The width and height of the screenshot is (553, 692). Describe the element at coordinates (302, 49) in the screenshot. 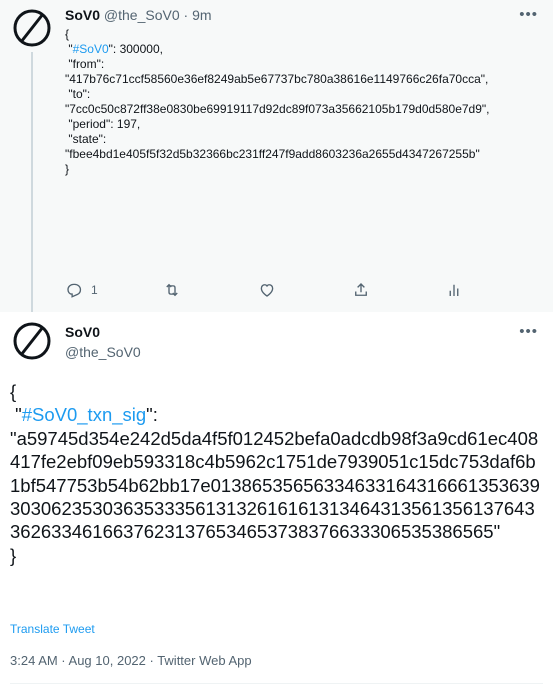

I see `text-line: "#SoV0": 300000,` at that location.